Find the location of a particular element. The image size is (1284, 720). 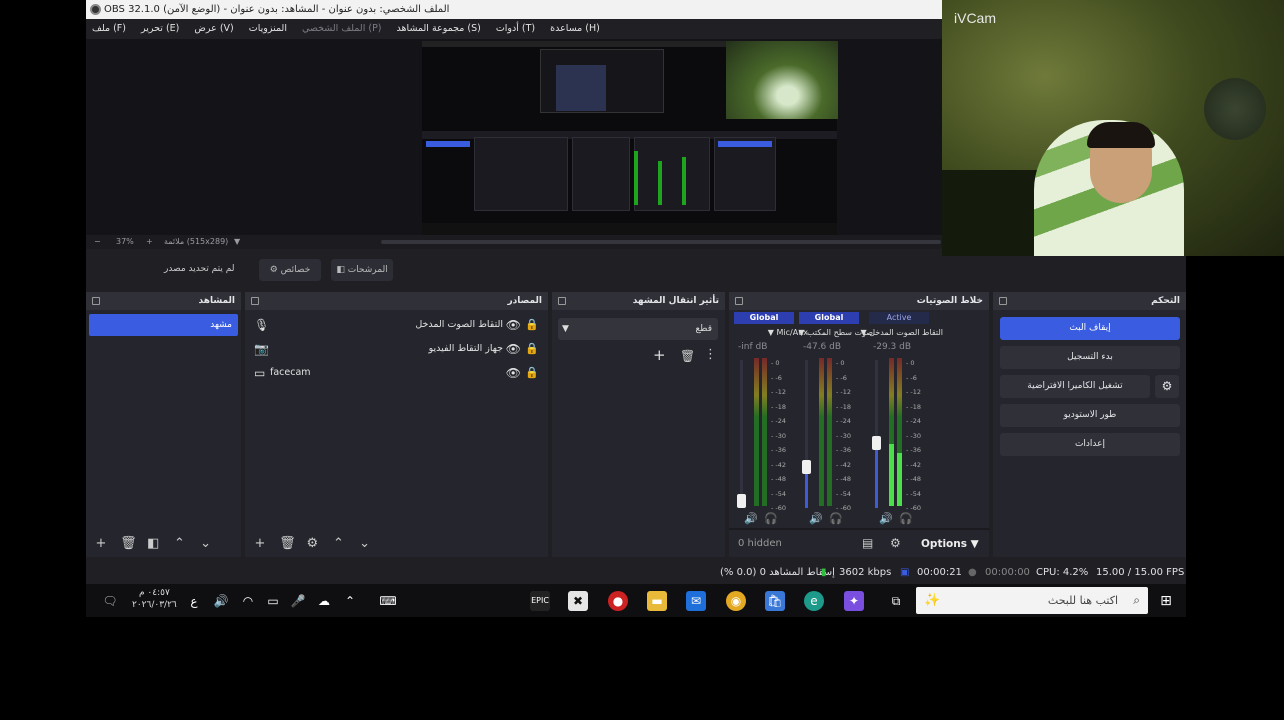

remove-source-icon: 🗑 is located at coordinates (287, 544).